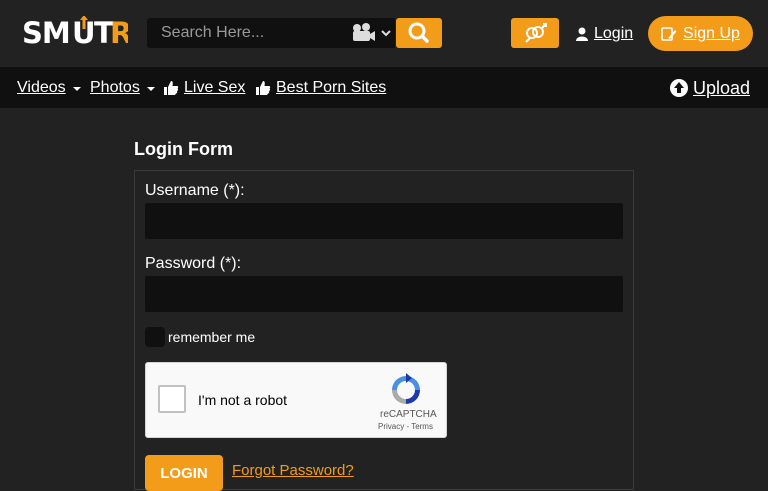 The width and height of the screenshot is (768, 491). What do you see at coordinates (384, 294) in the screenshot?
I see `password-field` at bounding box center [384, 294].